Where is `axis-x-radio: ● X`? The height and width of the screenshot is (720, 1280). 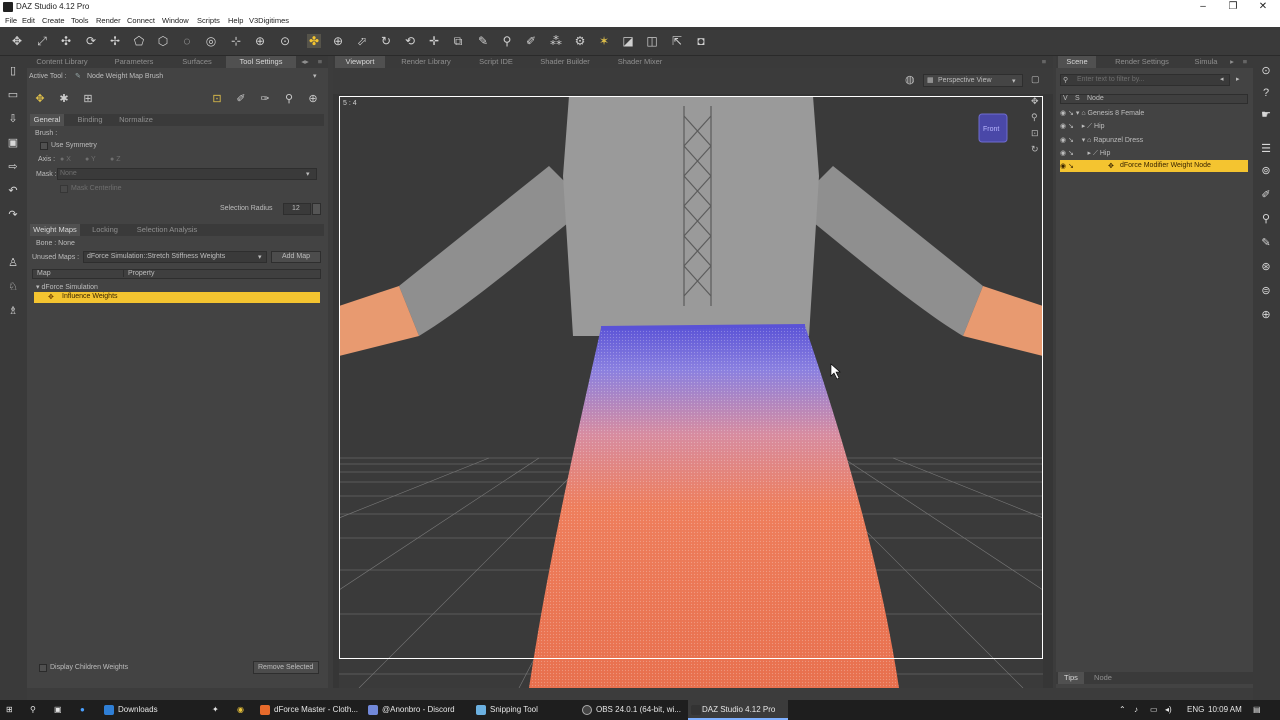 axis-x-radio: ● X is located at coordinates (65, 159).